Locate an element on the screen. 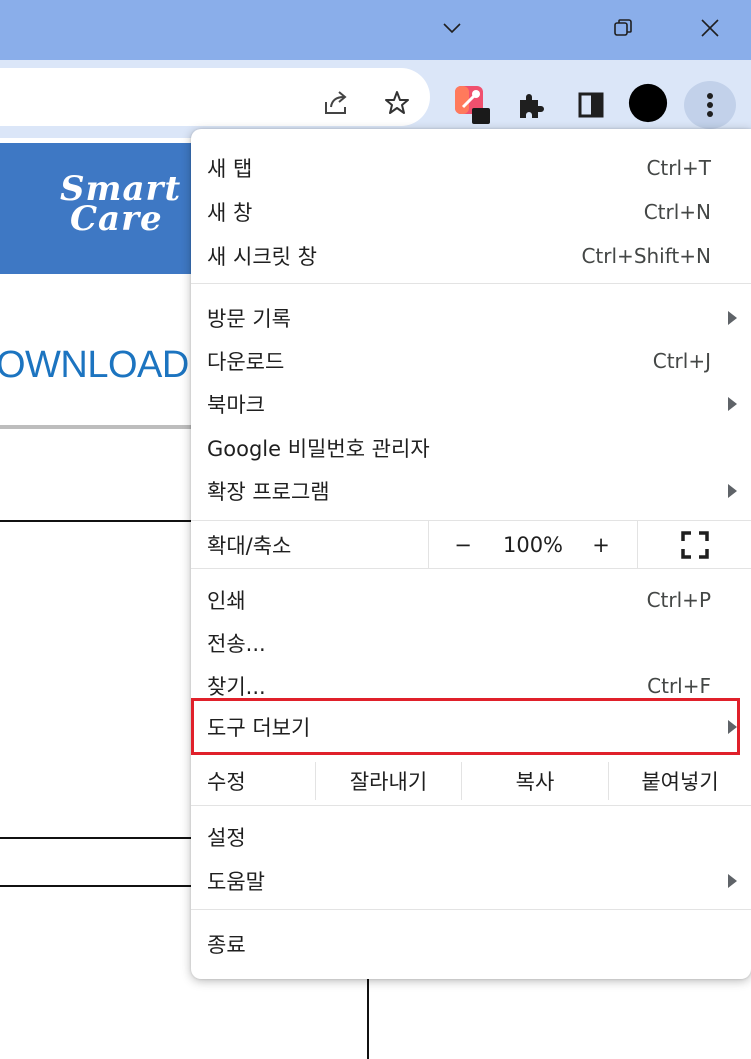 The width and height of the screenshot is (751, 1059). zoom-out-button: − is located at coordinates (463, 544).